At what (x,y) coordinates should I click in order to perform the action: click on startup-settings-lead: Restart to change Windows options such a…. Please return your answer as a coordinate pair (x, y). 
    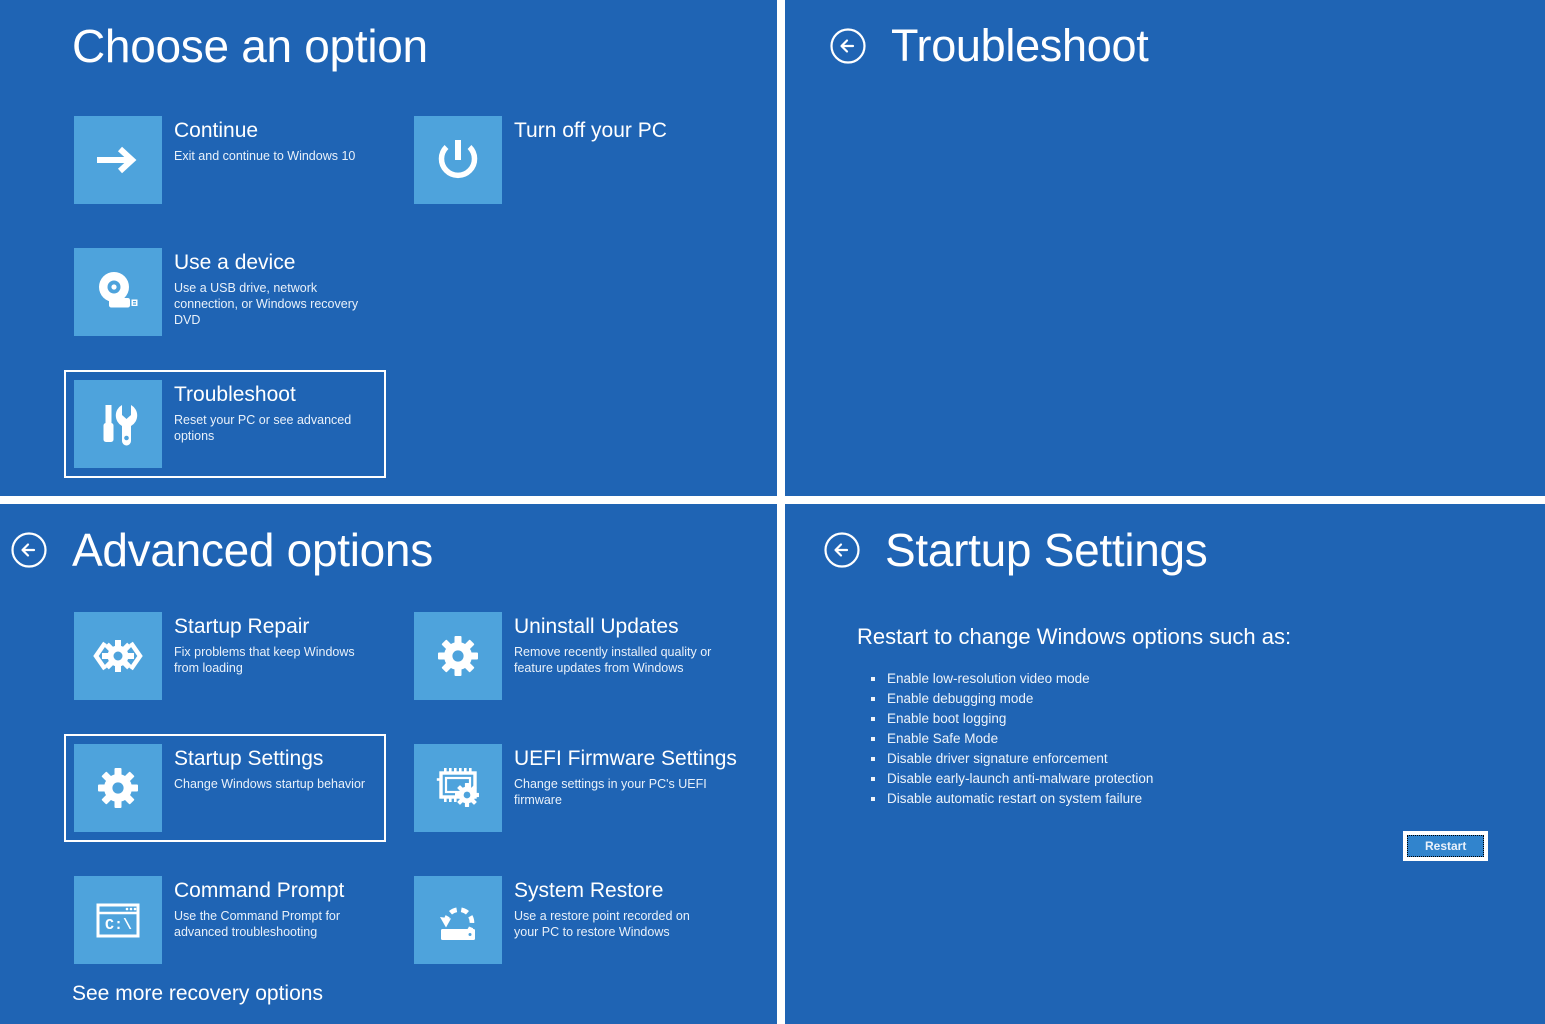
    Looking at the image, I should click on (1074, 637).